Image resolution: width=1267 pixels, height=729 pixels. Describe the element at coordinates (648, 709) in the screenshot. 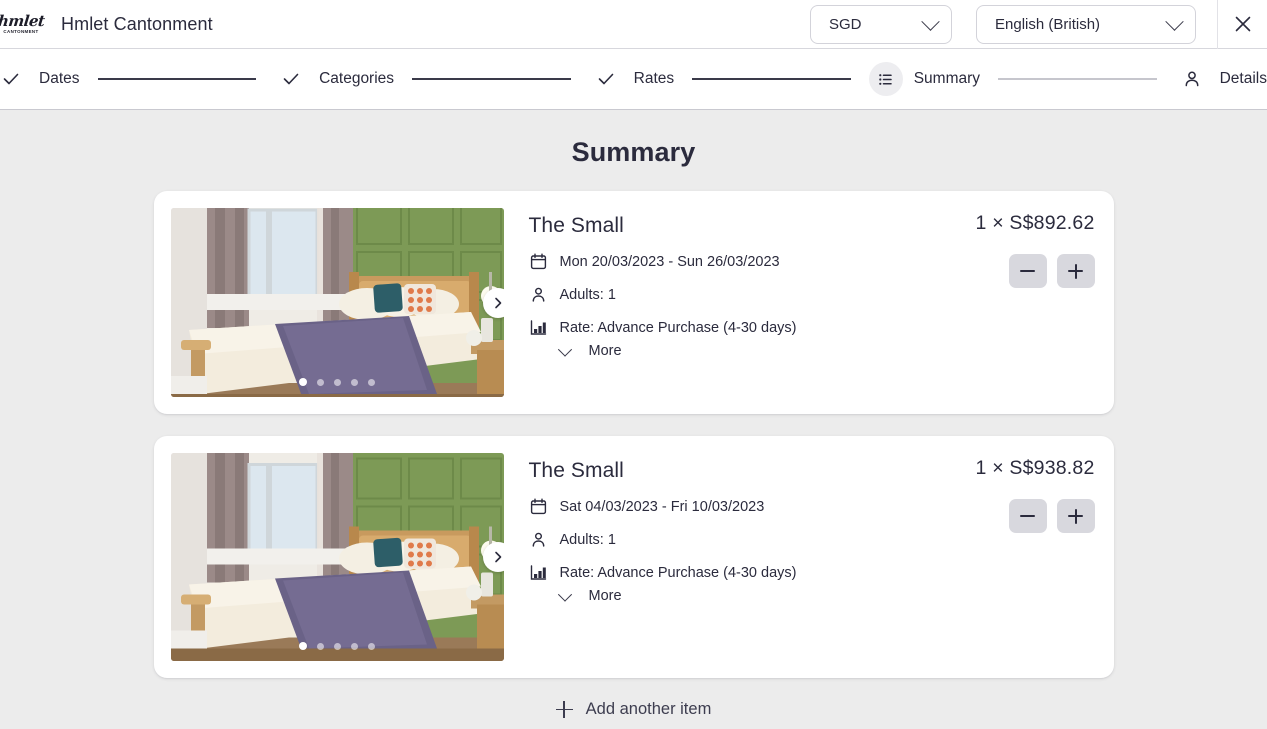

I see `add-another-item-label: Add another item` at that location.